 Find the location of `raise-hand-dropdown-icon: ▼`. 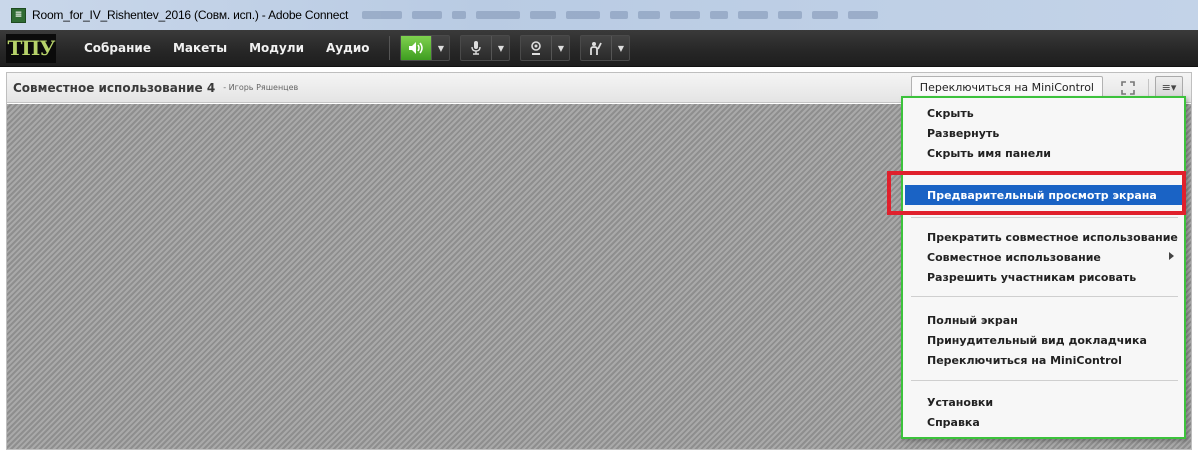

raise-hand-dropdown-icon: ▼ is located at coordinates (620, 48).